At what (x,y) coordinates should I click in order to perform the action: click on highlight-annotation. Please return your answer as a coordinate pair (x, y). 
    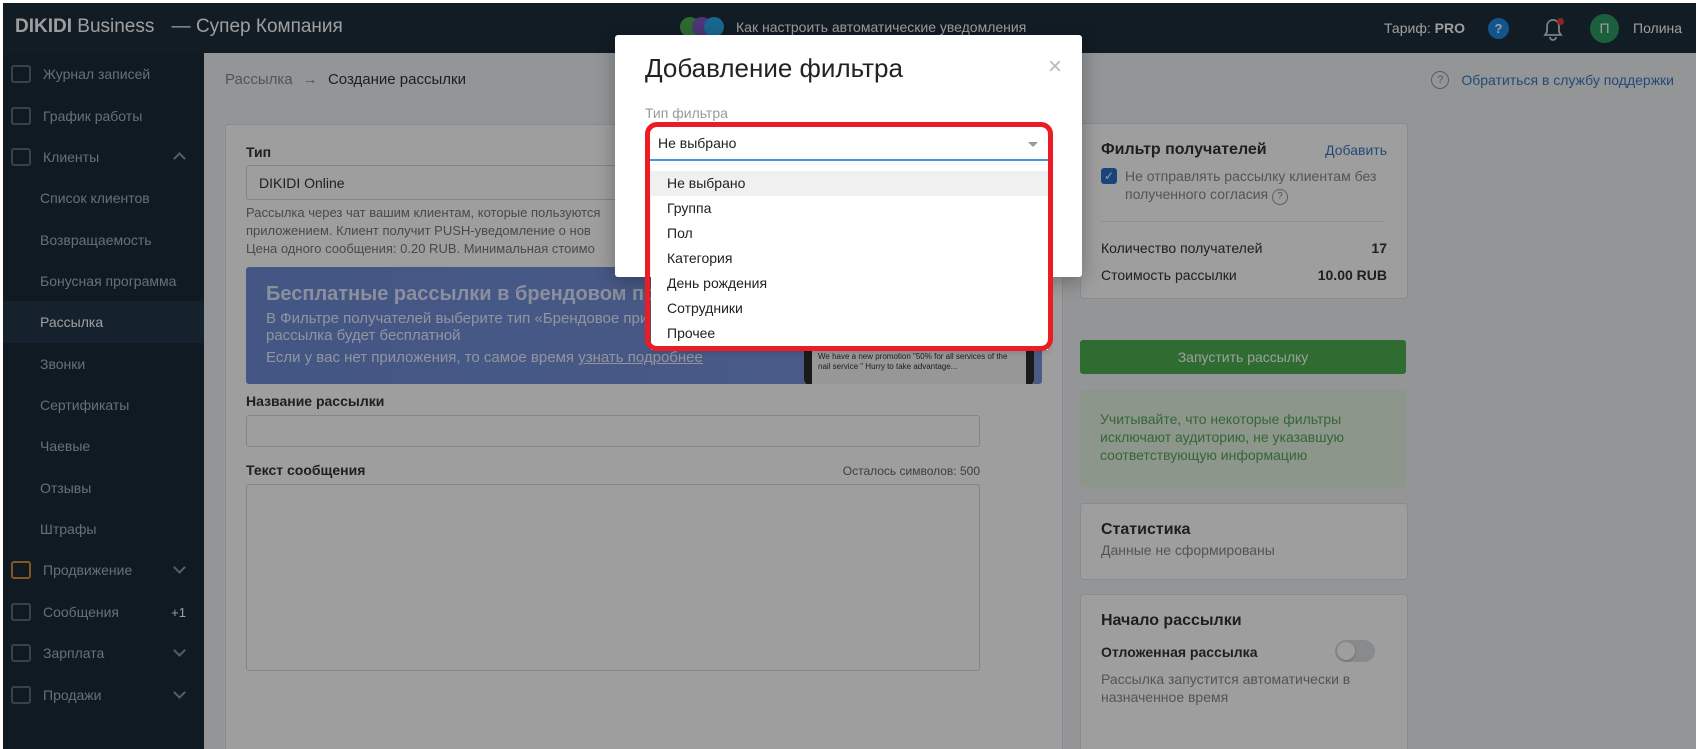
    Looking at the image, I should click on (849, 236).